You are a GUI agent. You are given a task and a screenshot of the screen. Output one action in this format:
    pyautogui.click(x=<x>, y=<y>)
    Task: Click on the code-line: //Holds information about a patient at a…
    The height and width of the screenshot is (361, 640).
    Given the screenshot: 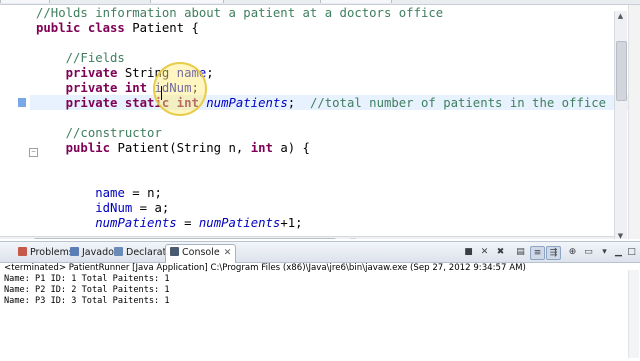 What is the action you would take?
    pyautogui.click(x=239, y=13)
    